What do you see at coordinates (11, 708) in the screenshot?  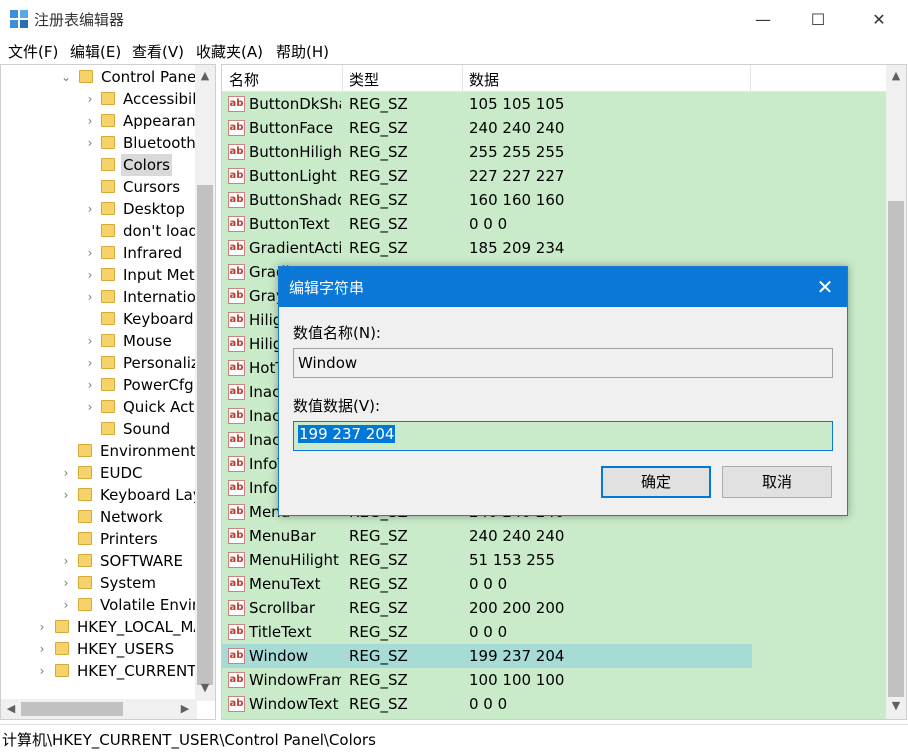 I see `tree-scroll-left-icon: ◀` at bounding box center [11, 708].